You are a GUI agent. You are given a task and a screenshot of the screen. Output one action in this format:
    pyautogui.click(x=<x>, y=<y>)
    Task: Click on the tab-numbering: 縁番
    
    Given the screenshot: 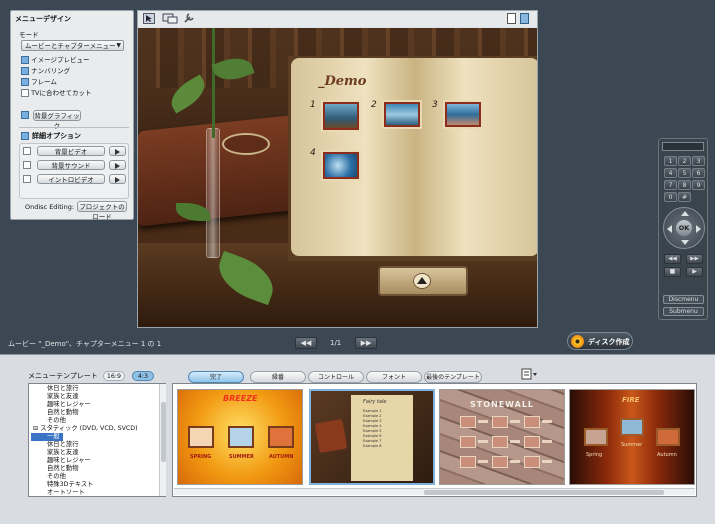 What is the action you would take?
    pyautogui.click(x=278, y=377)
    